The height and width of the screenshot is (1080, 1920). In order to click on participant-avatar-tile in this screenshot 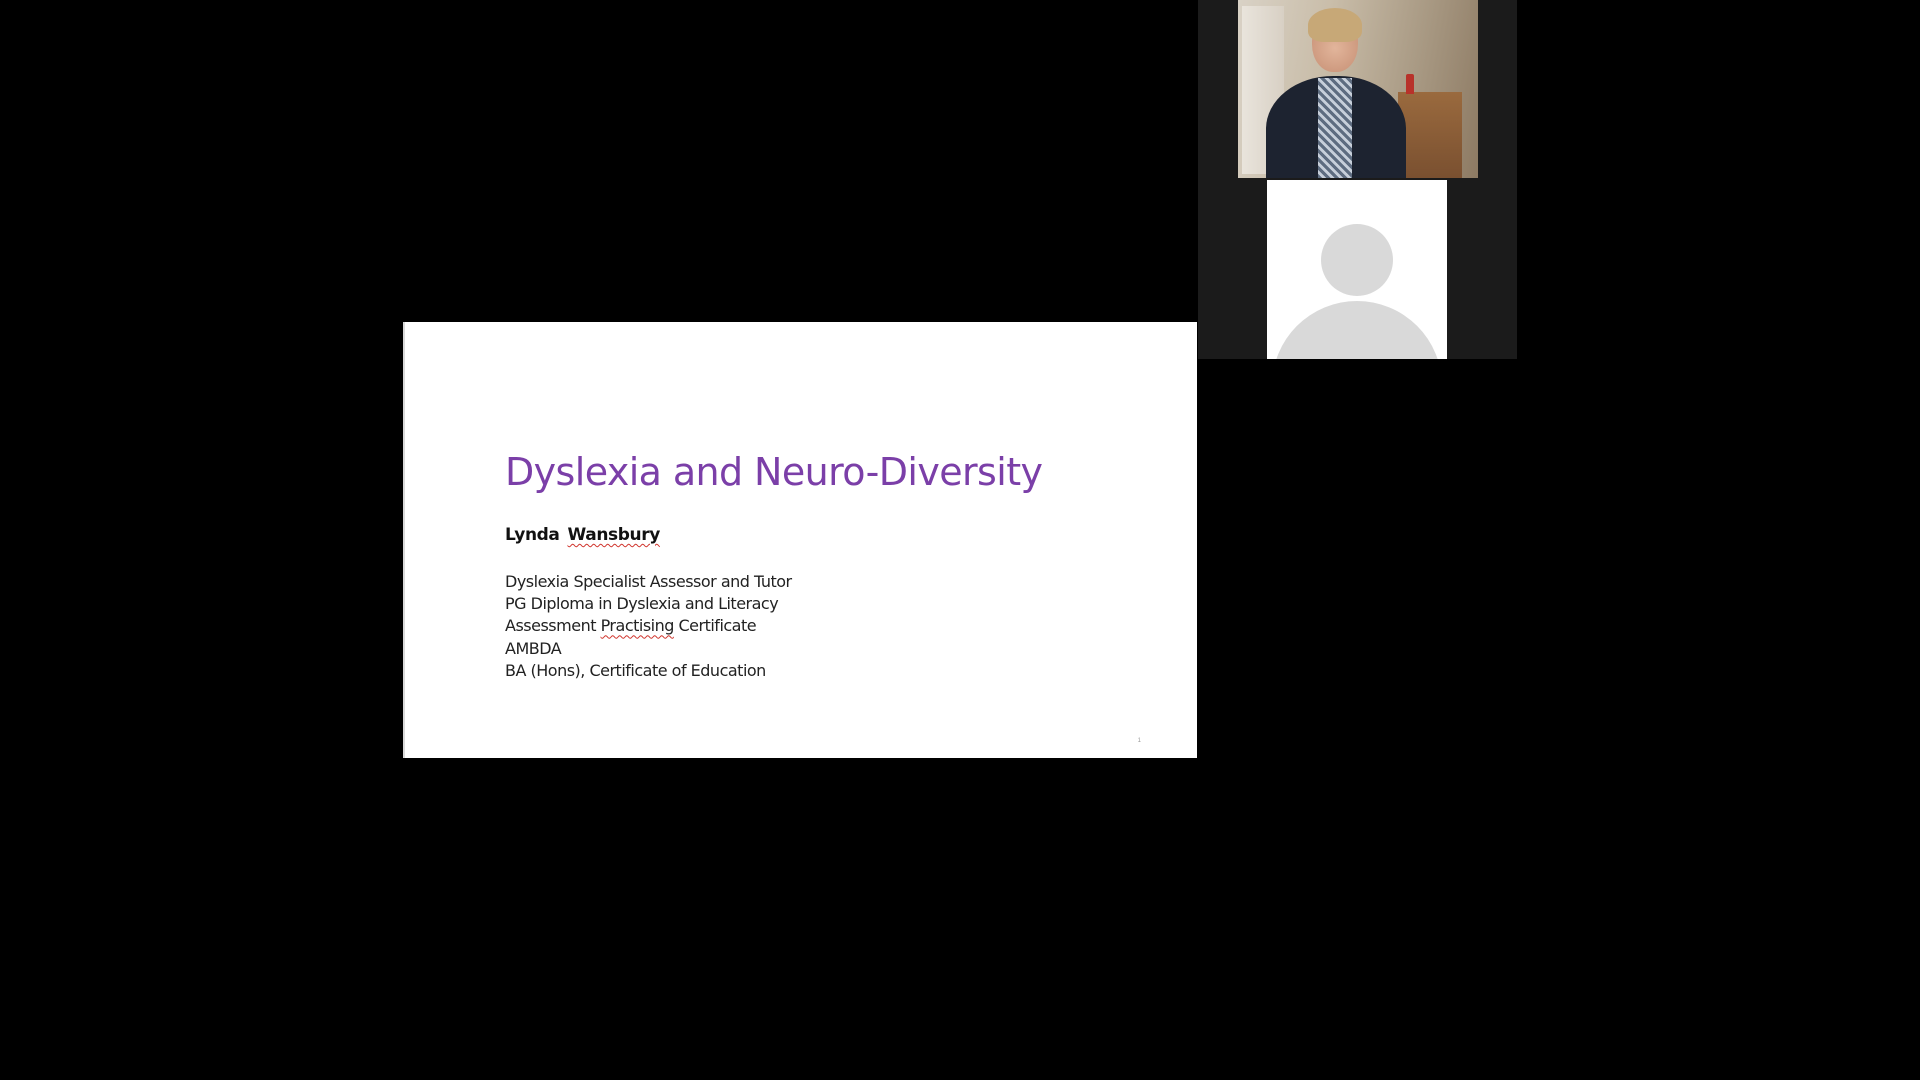, I will do `click(1357, 269)`.